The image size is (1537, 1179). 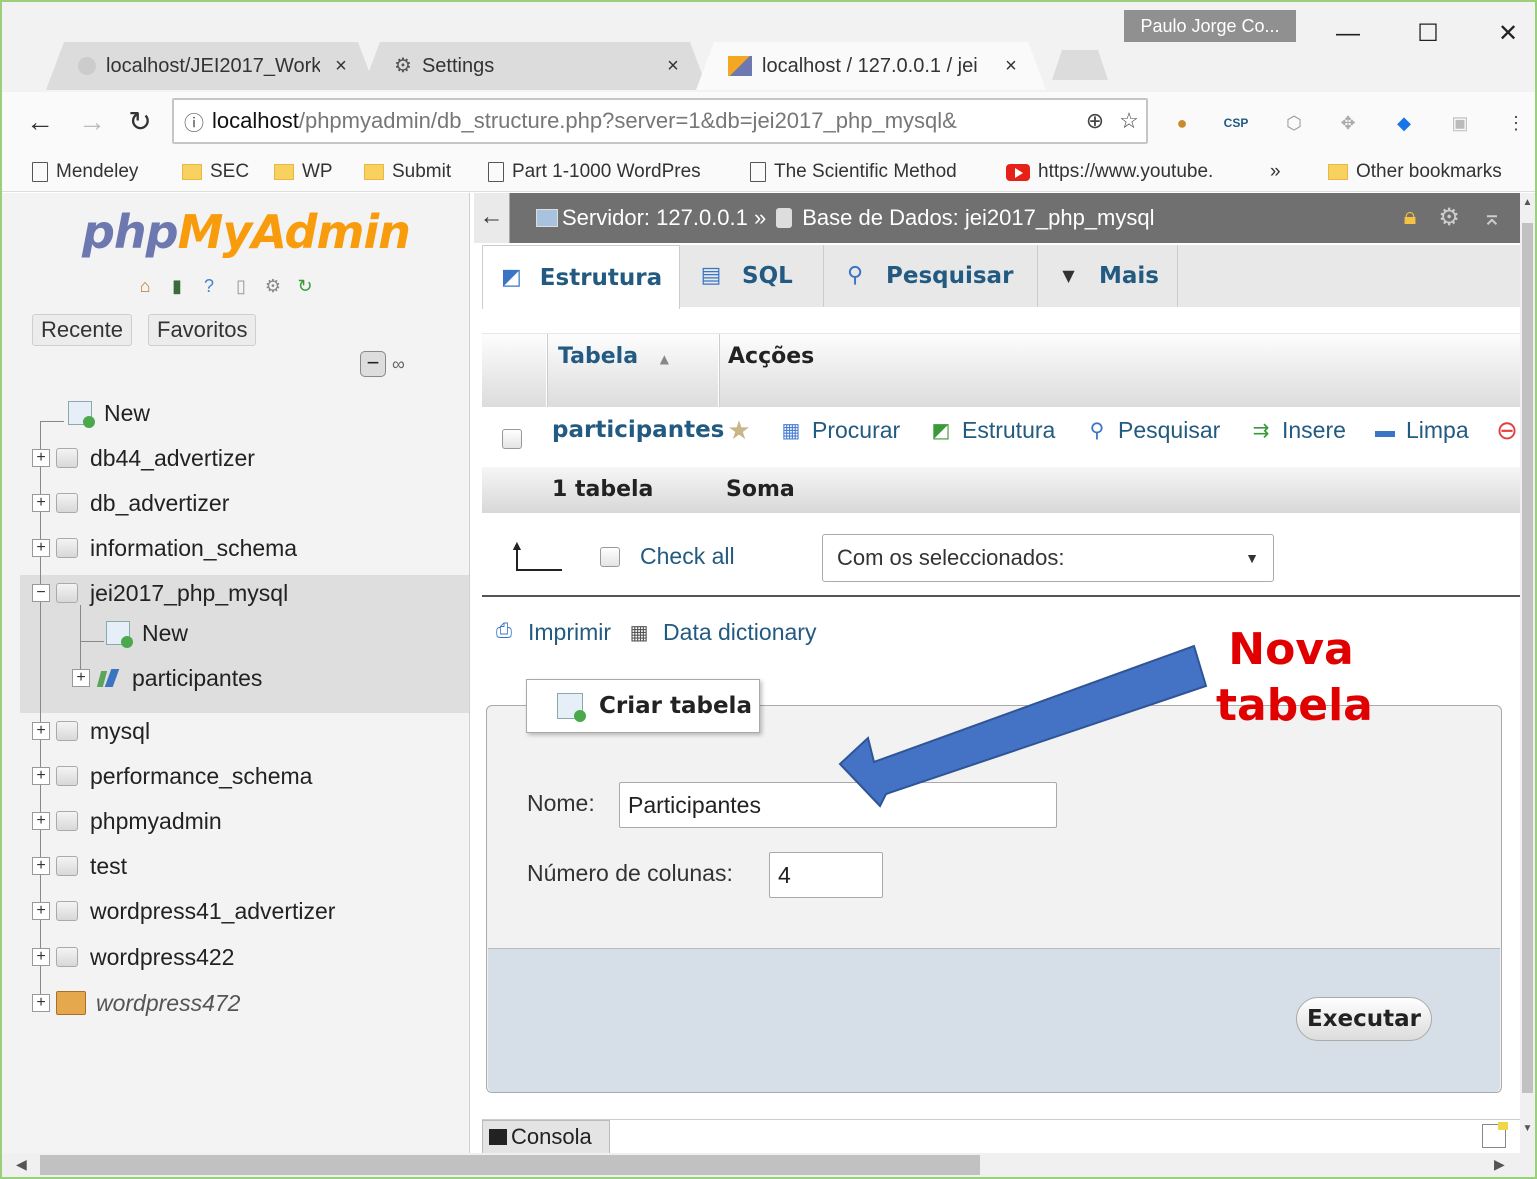 What do you see at coordinates (931, 276) in the screenshot?
I see `tab-pesquisar: ⚲ Pesquisar` at bounding box center [931, 276].